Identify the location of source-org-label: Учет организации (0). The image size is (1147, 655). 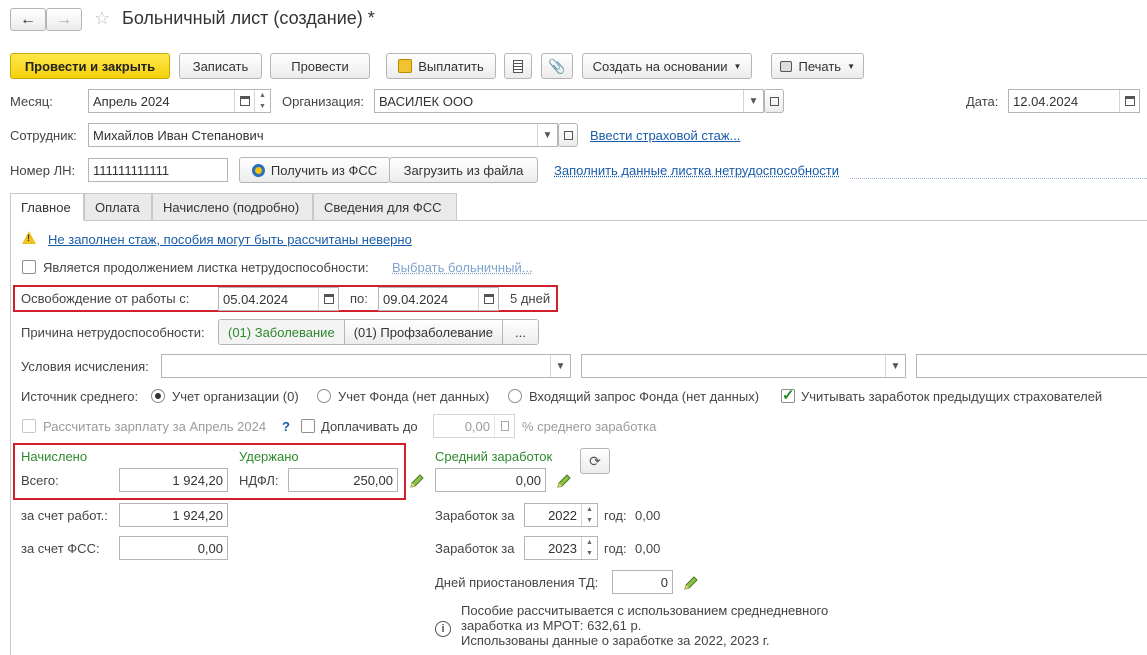
(235, 396).